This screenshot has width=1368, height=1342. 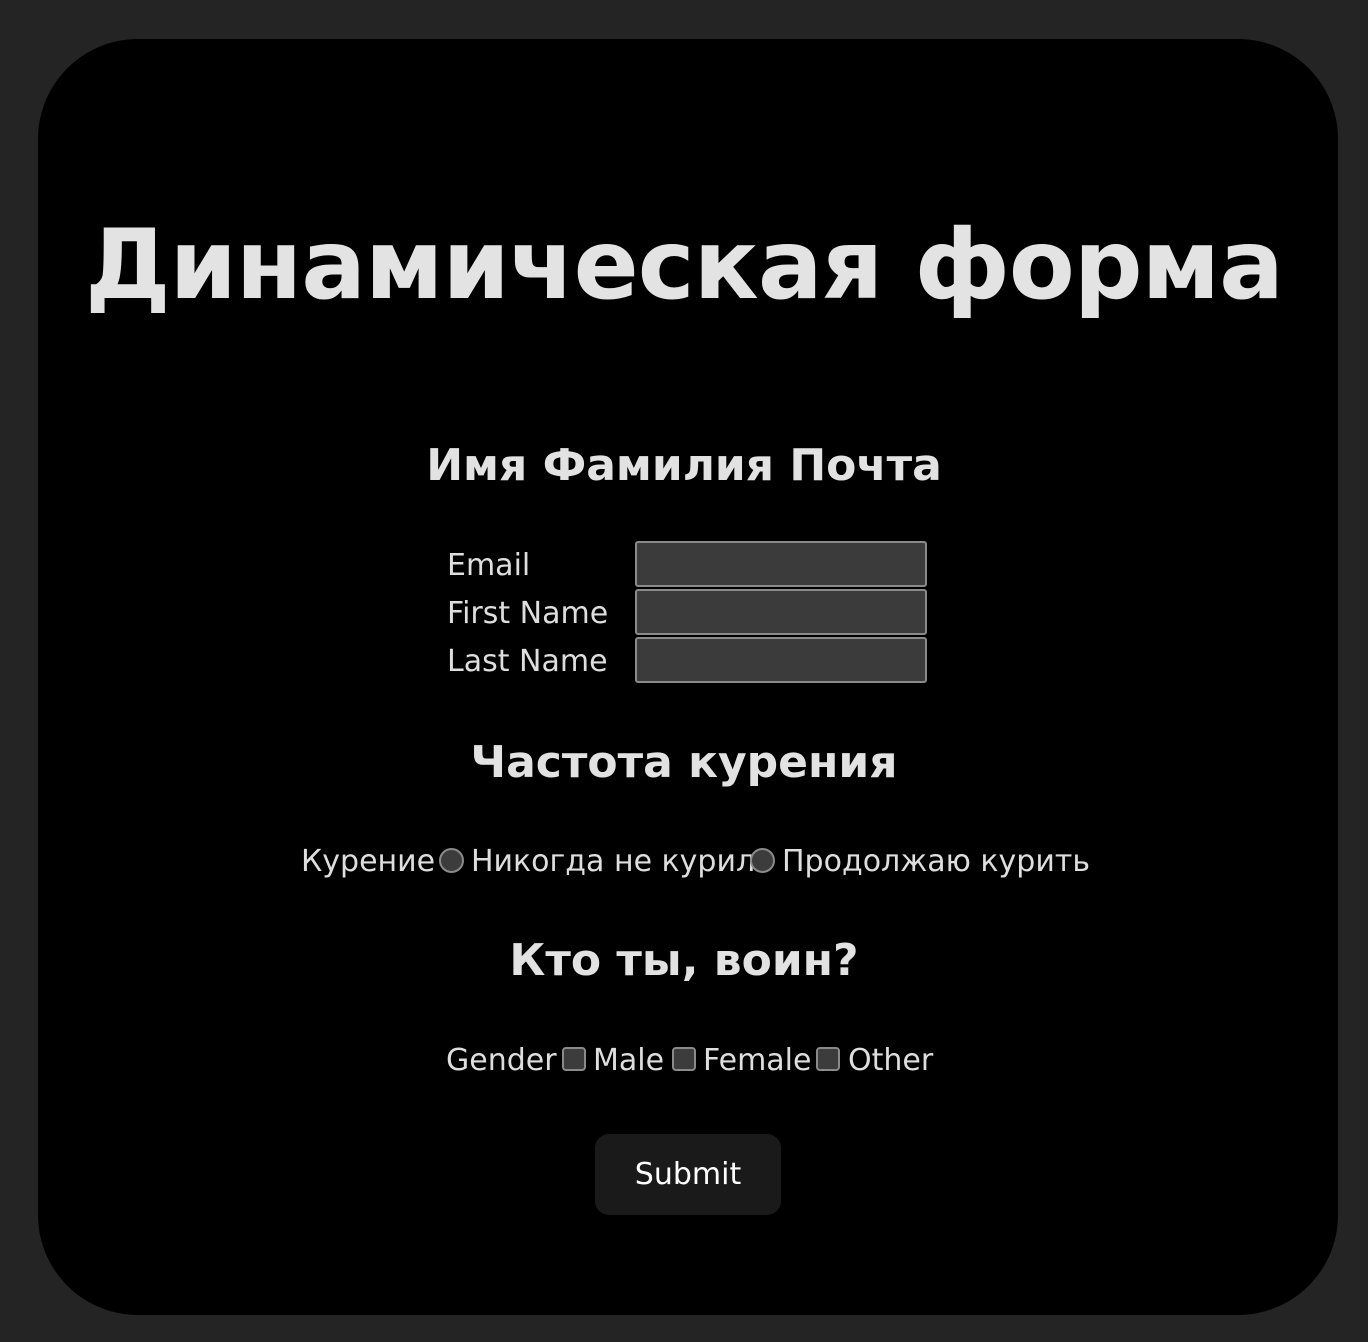 What do you see at coordinates (781, 612) in the screenshot?
I see `first-name-field` at bounding box center [781, 612].